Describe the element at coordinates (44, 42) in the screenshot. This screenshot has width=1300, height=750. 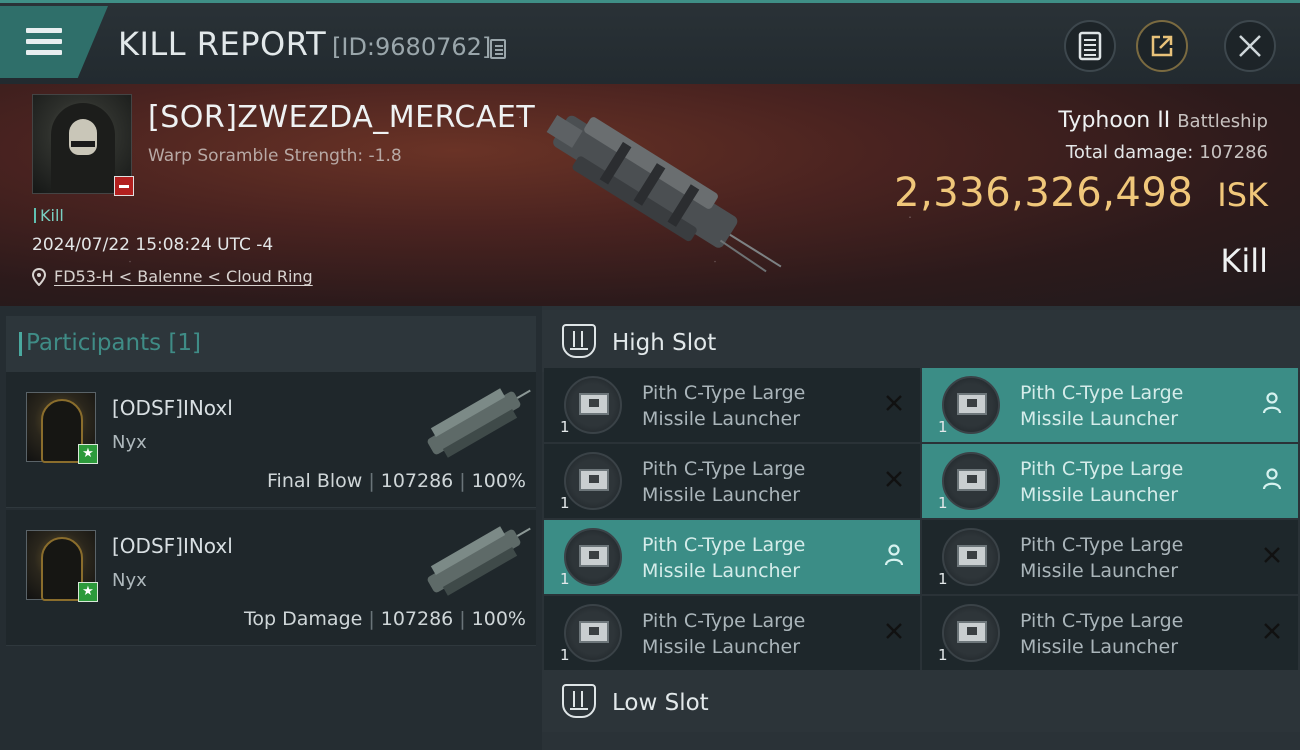
I see `menu-icon` at that location.